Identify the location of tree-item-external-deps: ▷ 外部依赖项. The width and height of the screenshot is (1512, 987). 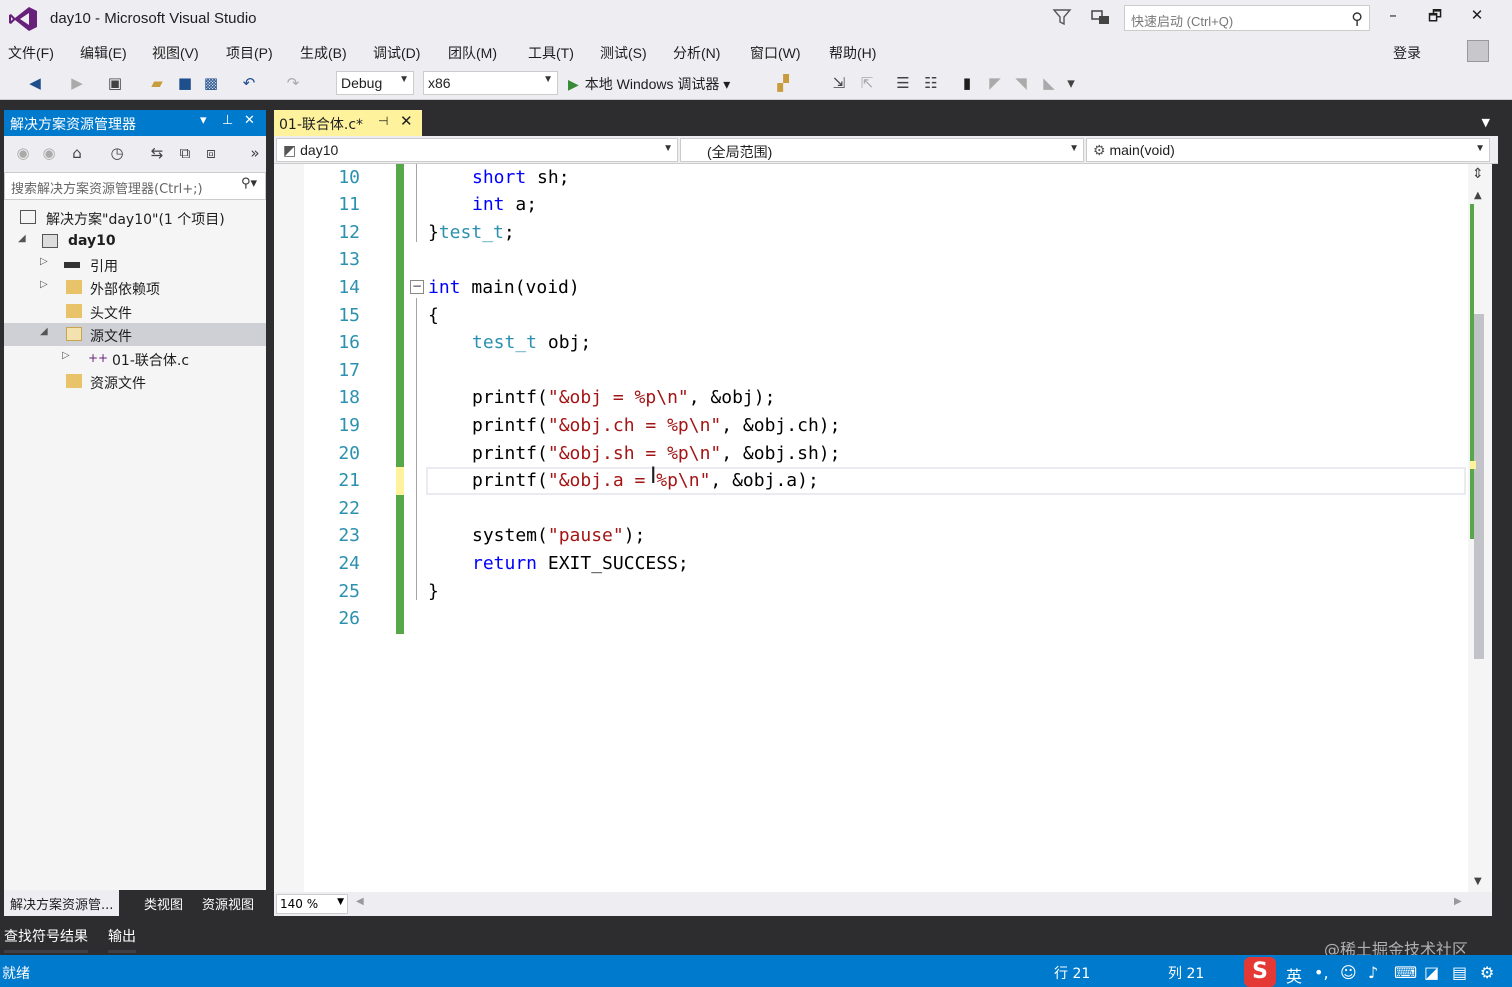
(135, 287).